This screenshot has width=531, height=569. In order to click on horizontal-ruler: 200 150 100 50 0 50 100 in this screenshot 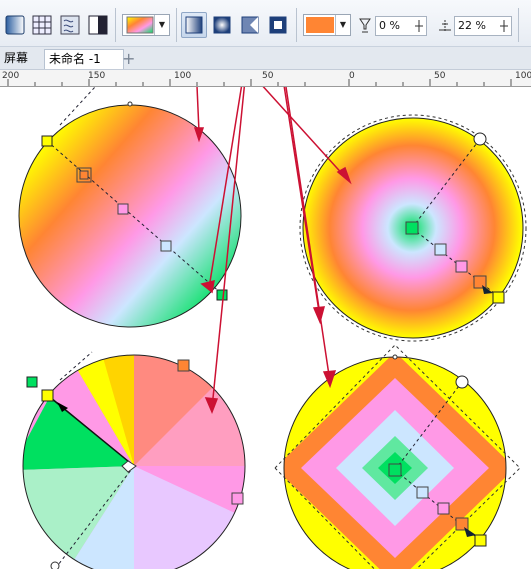, I will do `click(265, 78)`.